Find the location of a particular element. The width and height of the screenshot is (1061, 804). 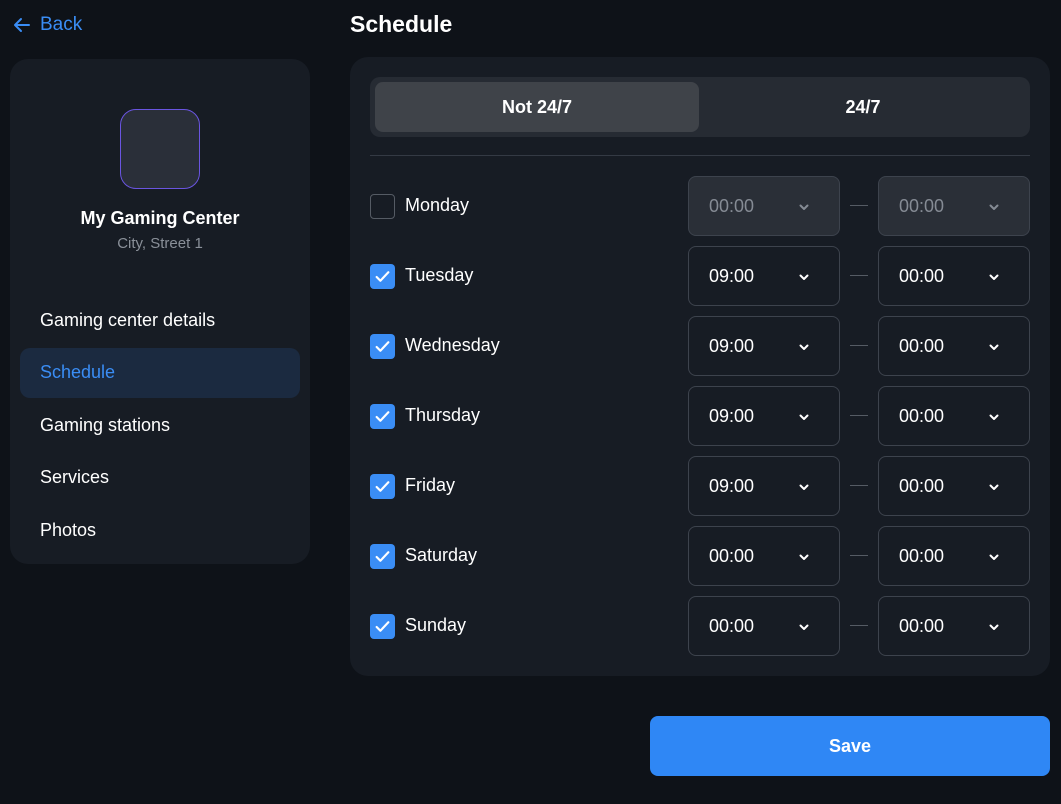

day-row-friday: Friday 09:00 00:00 is located at coordinates (700, 486).